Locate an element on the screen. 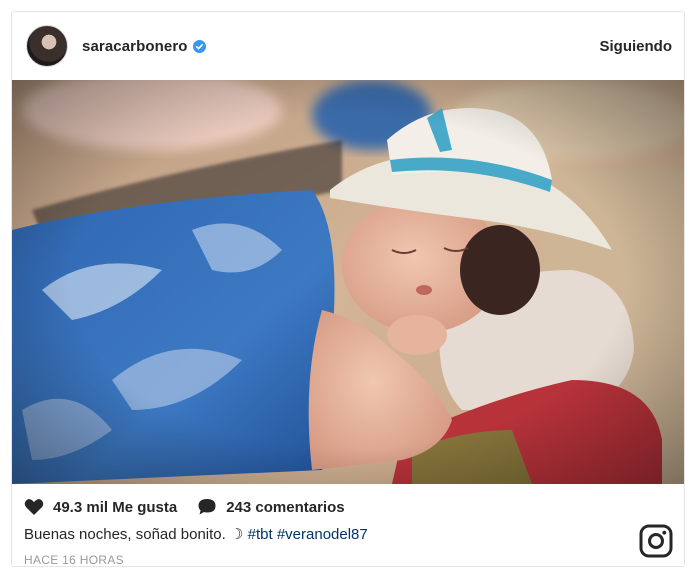 The height and width of the screenshot is (582, 700). hashtag-tbt: #tbt is located at coordinates (260, 534).